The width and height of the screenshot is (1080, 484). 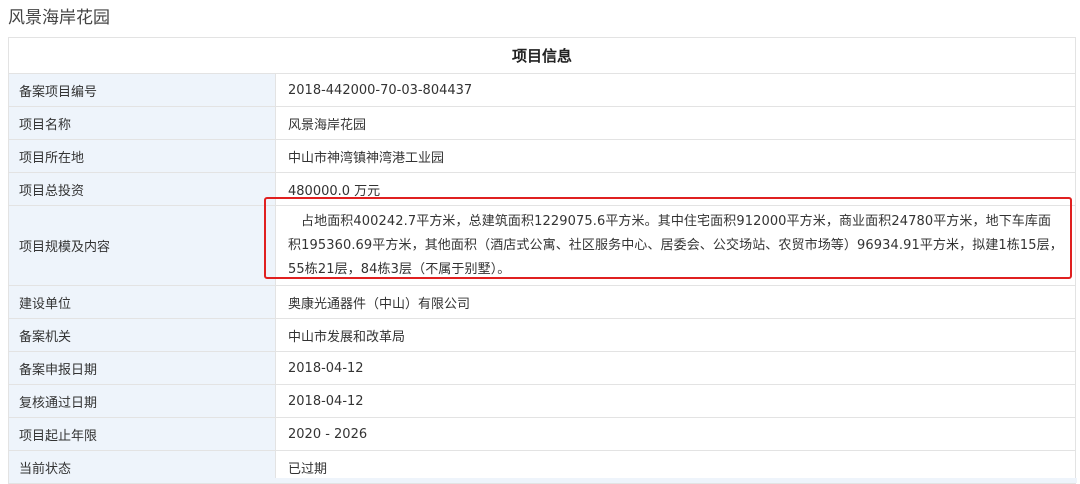 I want to click on table-row: 项目所在地 中山市神湾镇神湾港工业园, so click(x=542, y=156).